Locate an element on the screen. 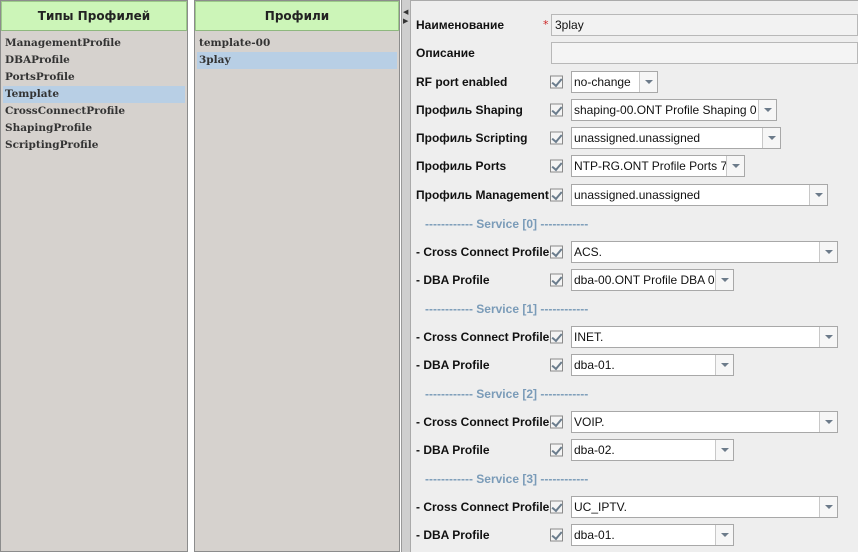  ports-label: Профиль Ports is located at coordinates (461, 166).